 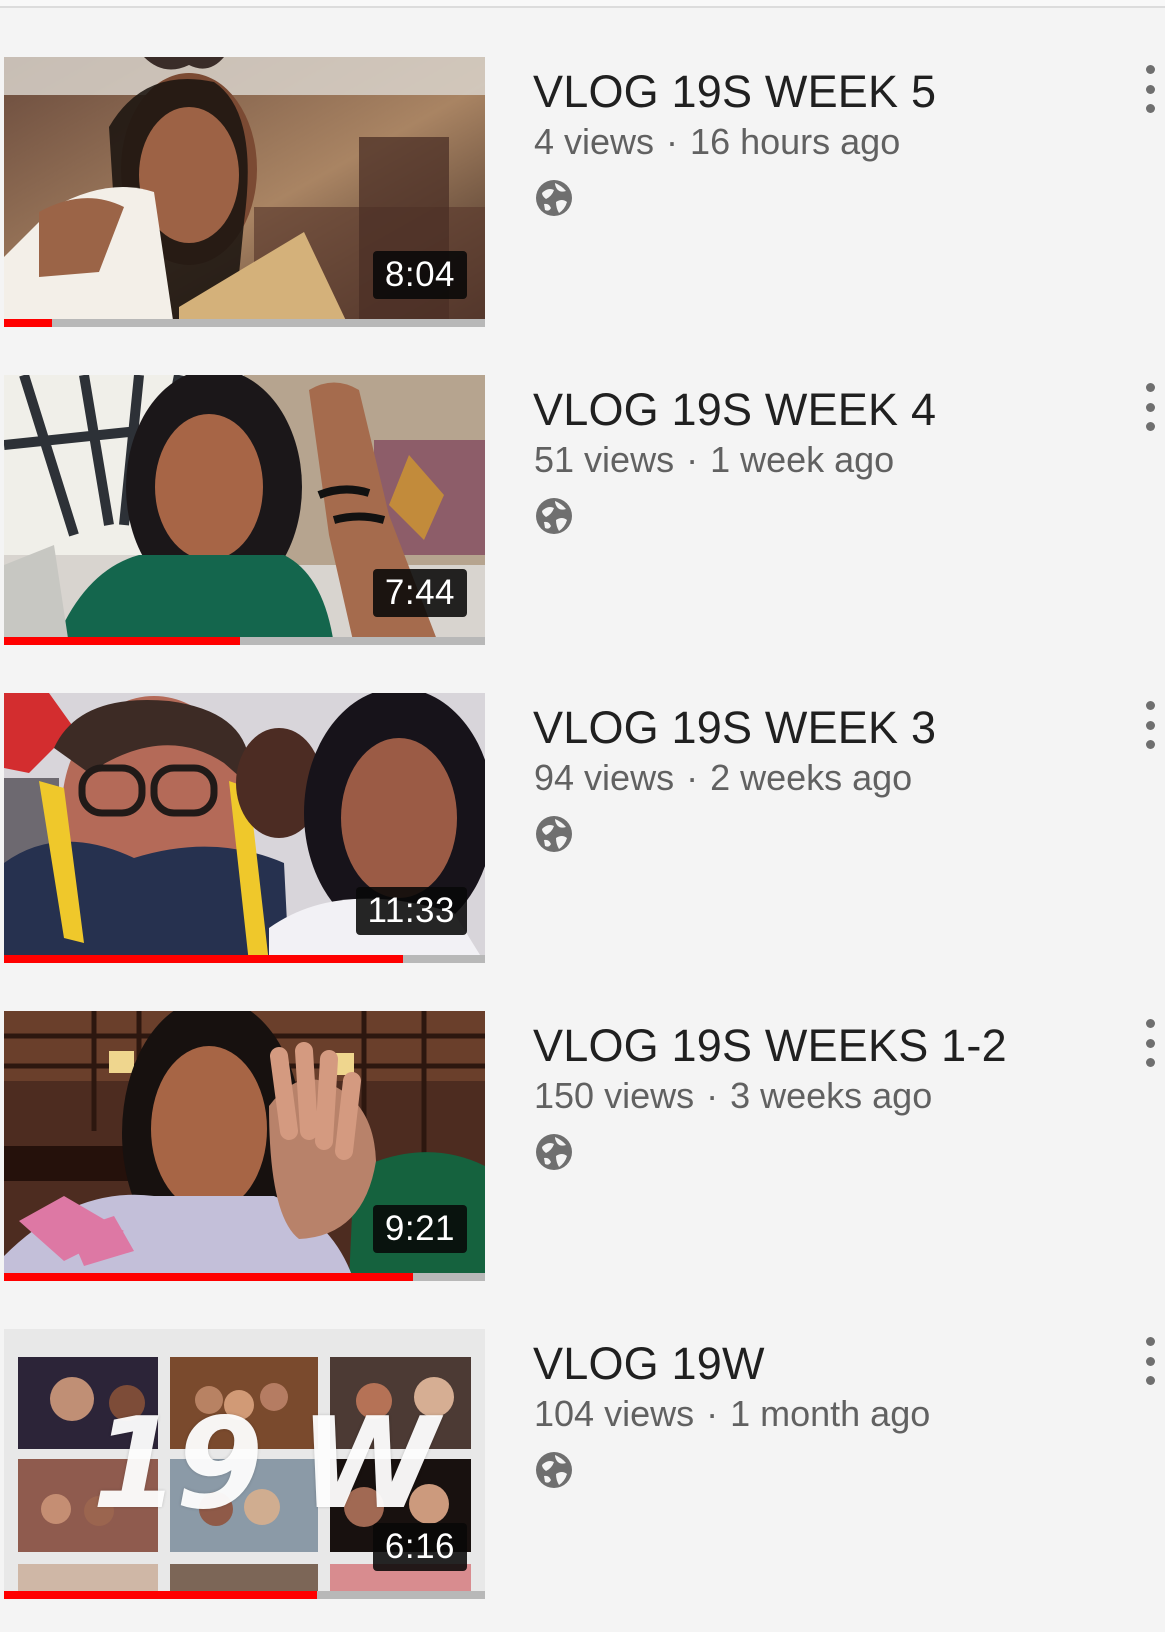 What do you see at coordinates (802, 459) in the screenshot?
I see `upload-age: 1 week ago` at bounding box center [802, 459].